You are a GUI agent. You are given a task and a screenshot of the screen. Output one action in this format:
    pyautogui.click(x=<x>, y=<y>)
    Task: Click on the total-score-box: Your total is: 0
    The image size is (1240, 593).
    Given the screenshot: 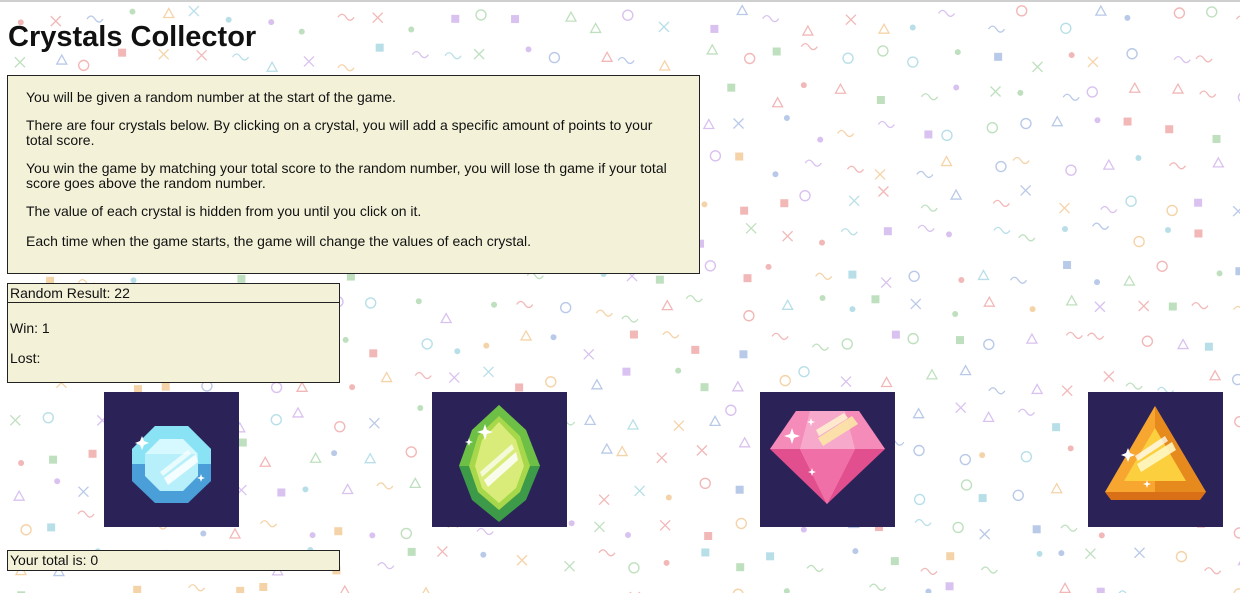 What is the action you would take?
    pyautogui.click(x=173, y=560)
    